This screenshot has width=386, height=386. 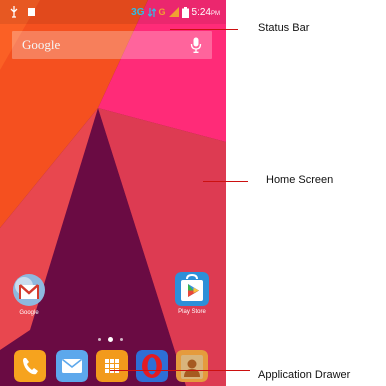 What do you see at coordinates (304, 375) in the screenshot?
I see `app-drawer-callout: Application Drawer` at bounding box center [304, 375].